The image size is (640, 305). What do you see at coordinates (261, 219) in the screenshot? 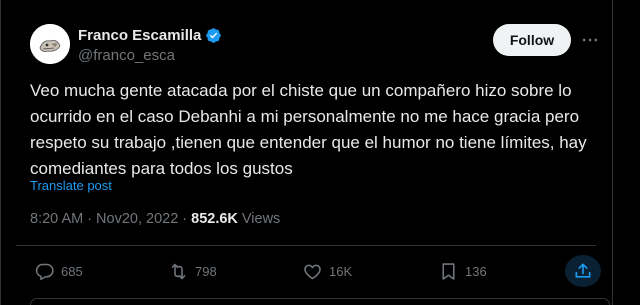
I see `views-label: Views` at bounding box center [261, 219].